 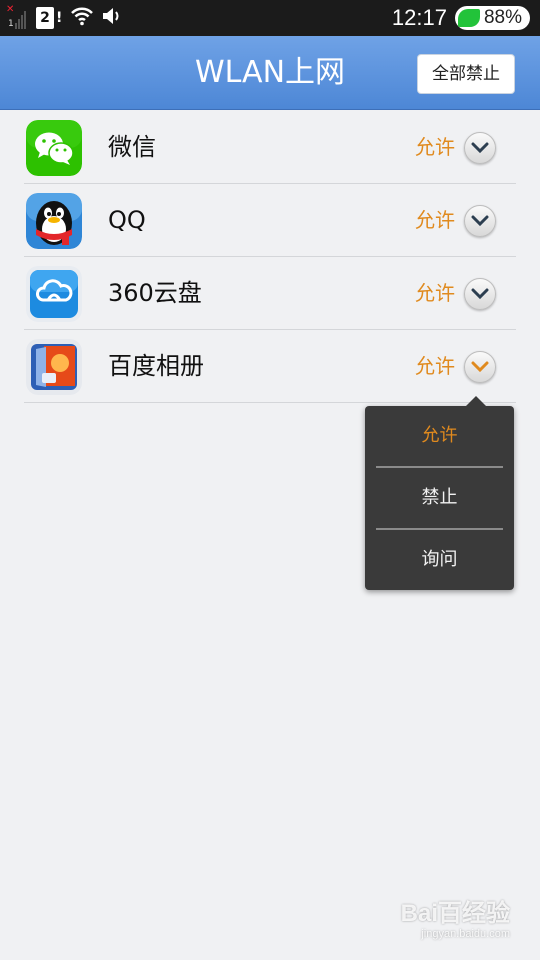 I want to click on sim-card-icon: 2, so click(x=45, y=18).